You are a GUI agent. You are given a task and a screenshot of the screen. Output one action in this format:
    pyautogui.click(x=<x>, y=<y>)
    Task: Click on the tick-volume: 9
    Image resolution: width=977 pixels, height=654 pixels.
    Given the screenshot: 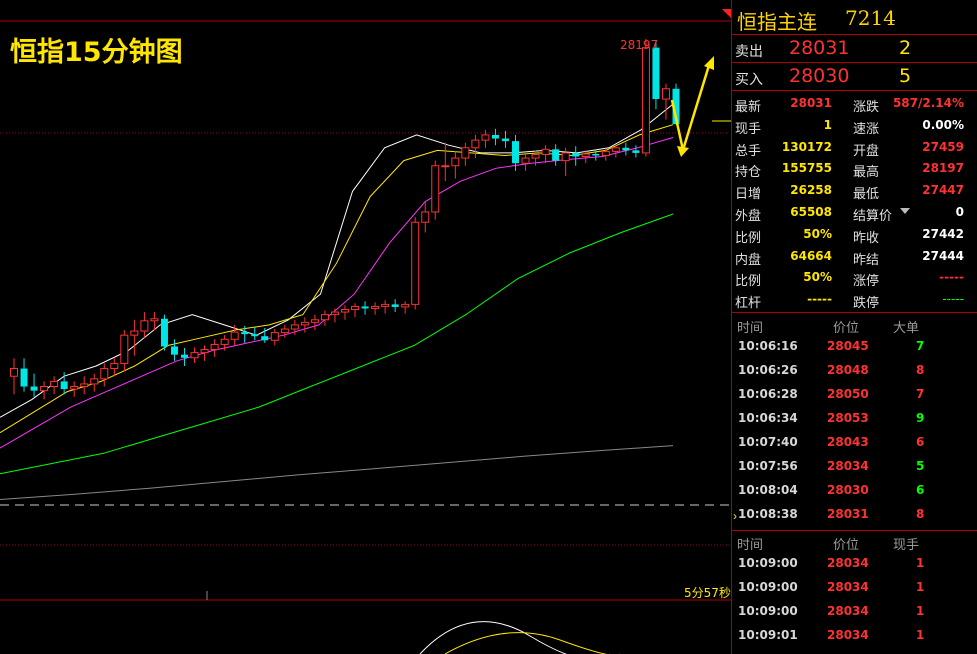 What is the action you would take?
    pyautogui.click(x=920, y=418)
    